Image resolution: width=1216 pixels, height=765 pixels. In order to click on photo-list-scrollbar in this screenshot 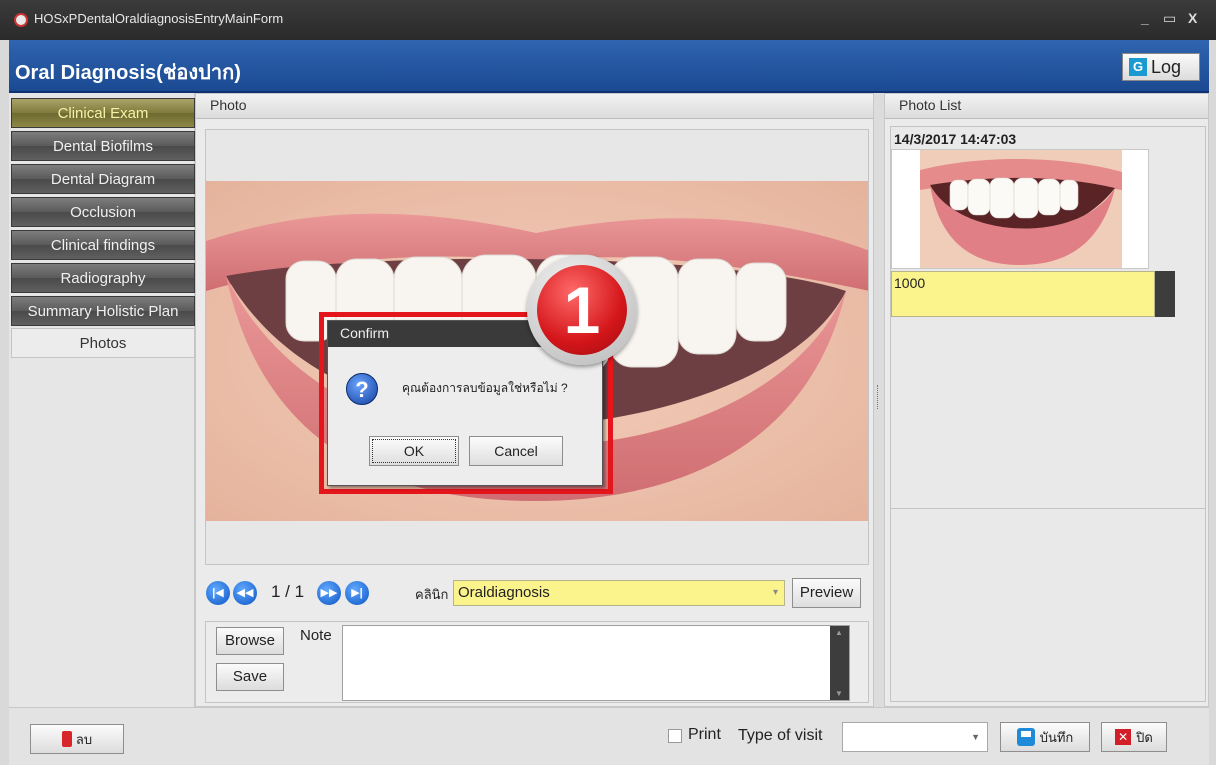, I will do `click(1165, 294)`.